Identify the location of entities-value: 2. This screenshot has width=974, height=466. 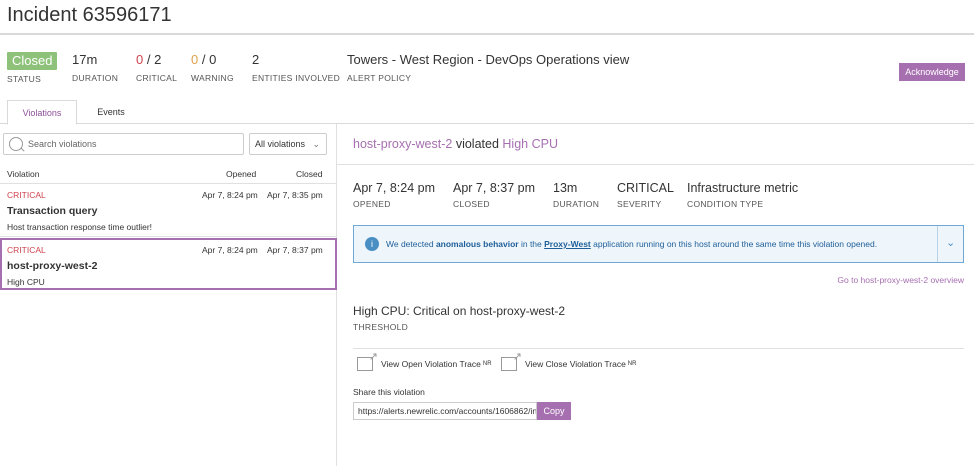
(256, 59).